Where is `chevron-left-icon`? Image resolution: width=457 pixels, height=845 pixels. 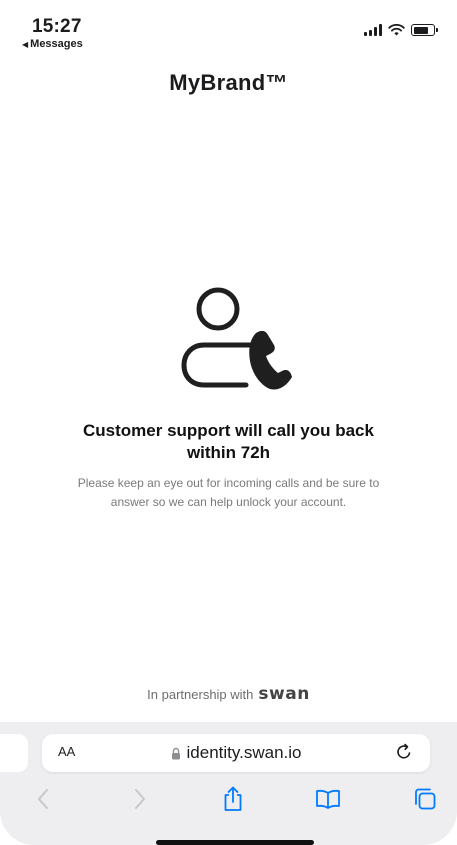 chevron-left-icon is located at coordinates (43, 799).